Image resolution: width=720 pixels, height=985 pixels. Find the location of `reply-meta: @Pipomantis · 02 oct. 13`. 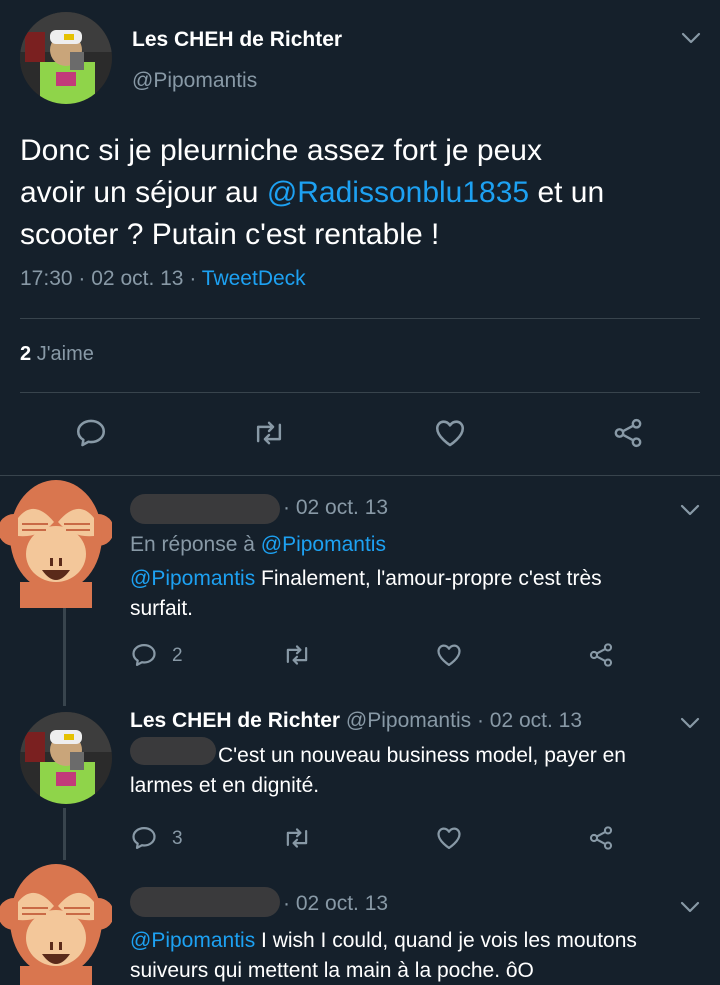

reply-meta: @Pipomantis · 02 oct. 13 is located at coordinates (464, 720).